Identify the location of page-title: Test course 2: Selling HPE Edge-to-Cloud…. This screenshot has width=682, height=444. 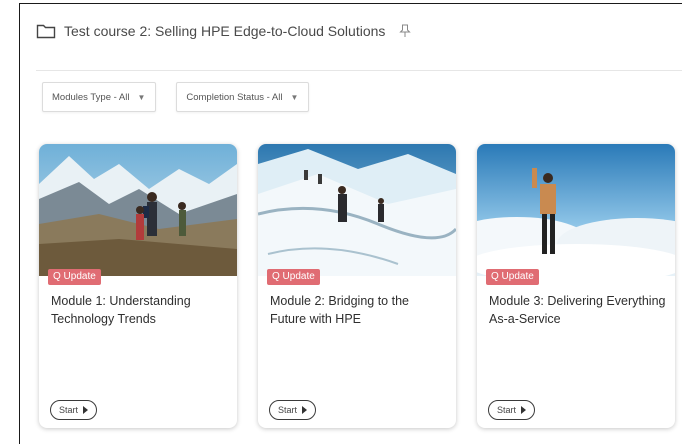
(225, 31).